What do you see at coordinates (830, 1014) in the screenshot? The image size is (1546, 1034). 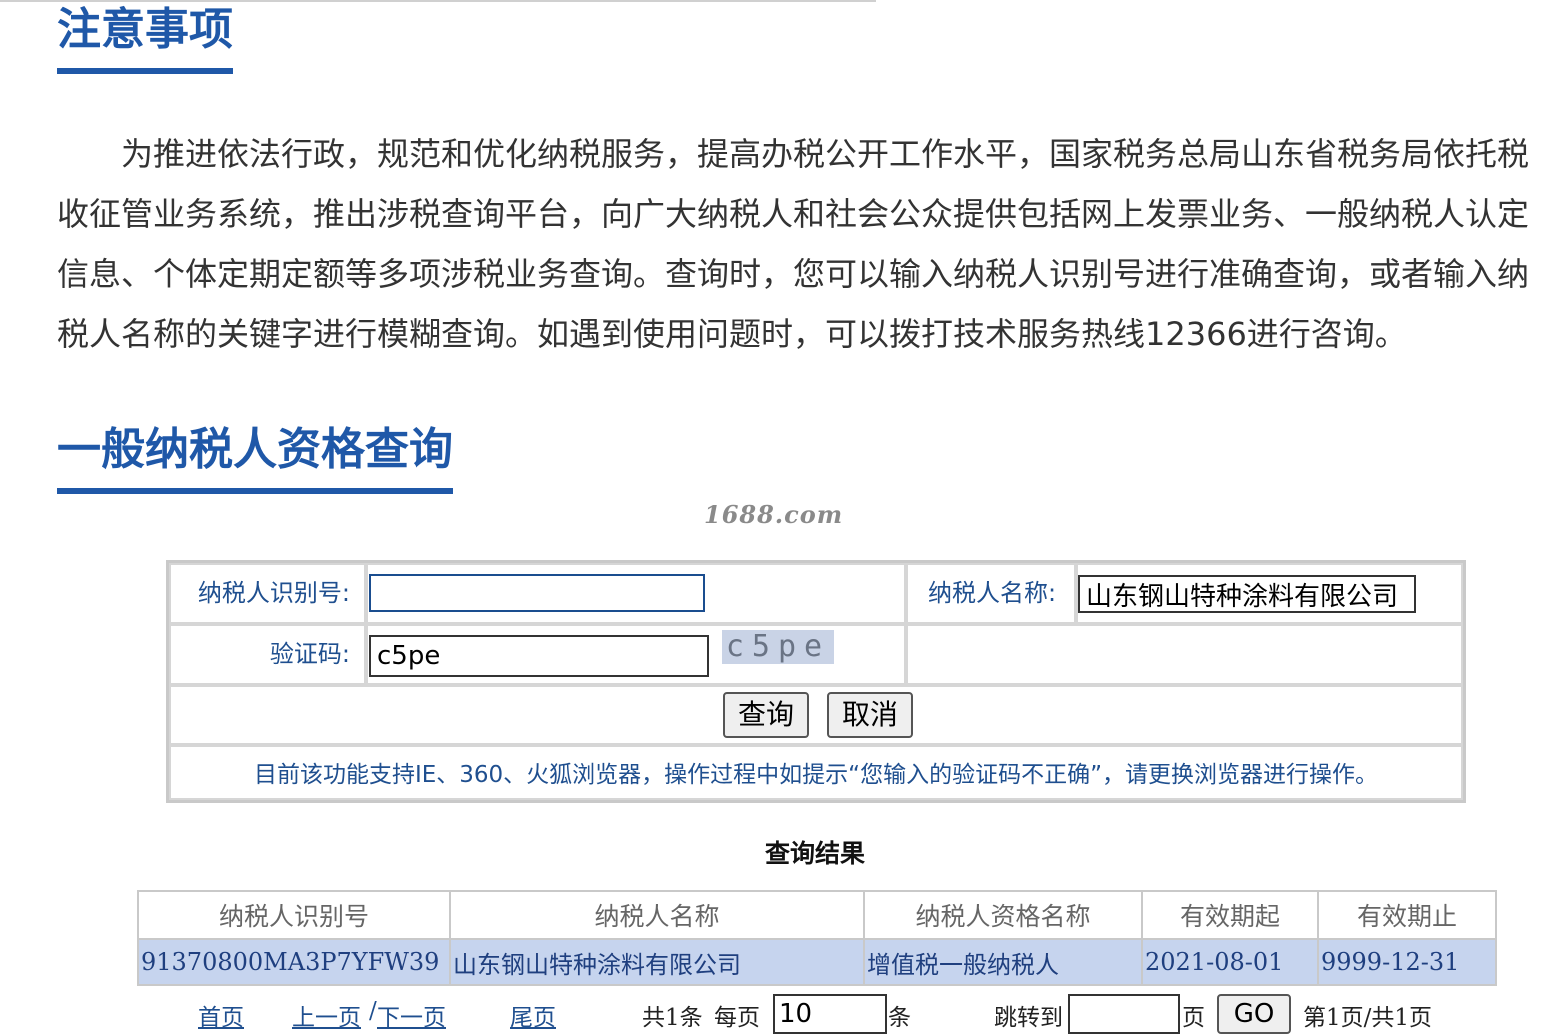 I see `per-page-input` at bounding box center [830, 1014].